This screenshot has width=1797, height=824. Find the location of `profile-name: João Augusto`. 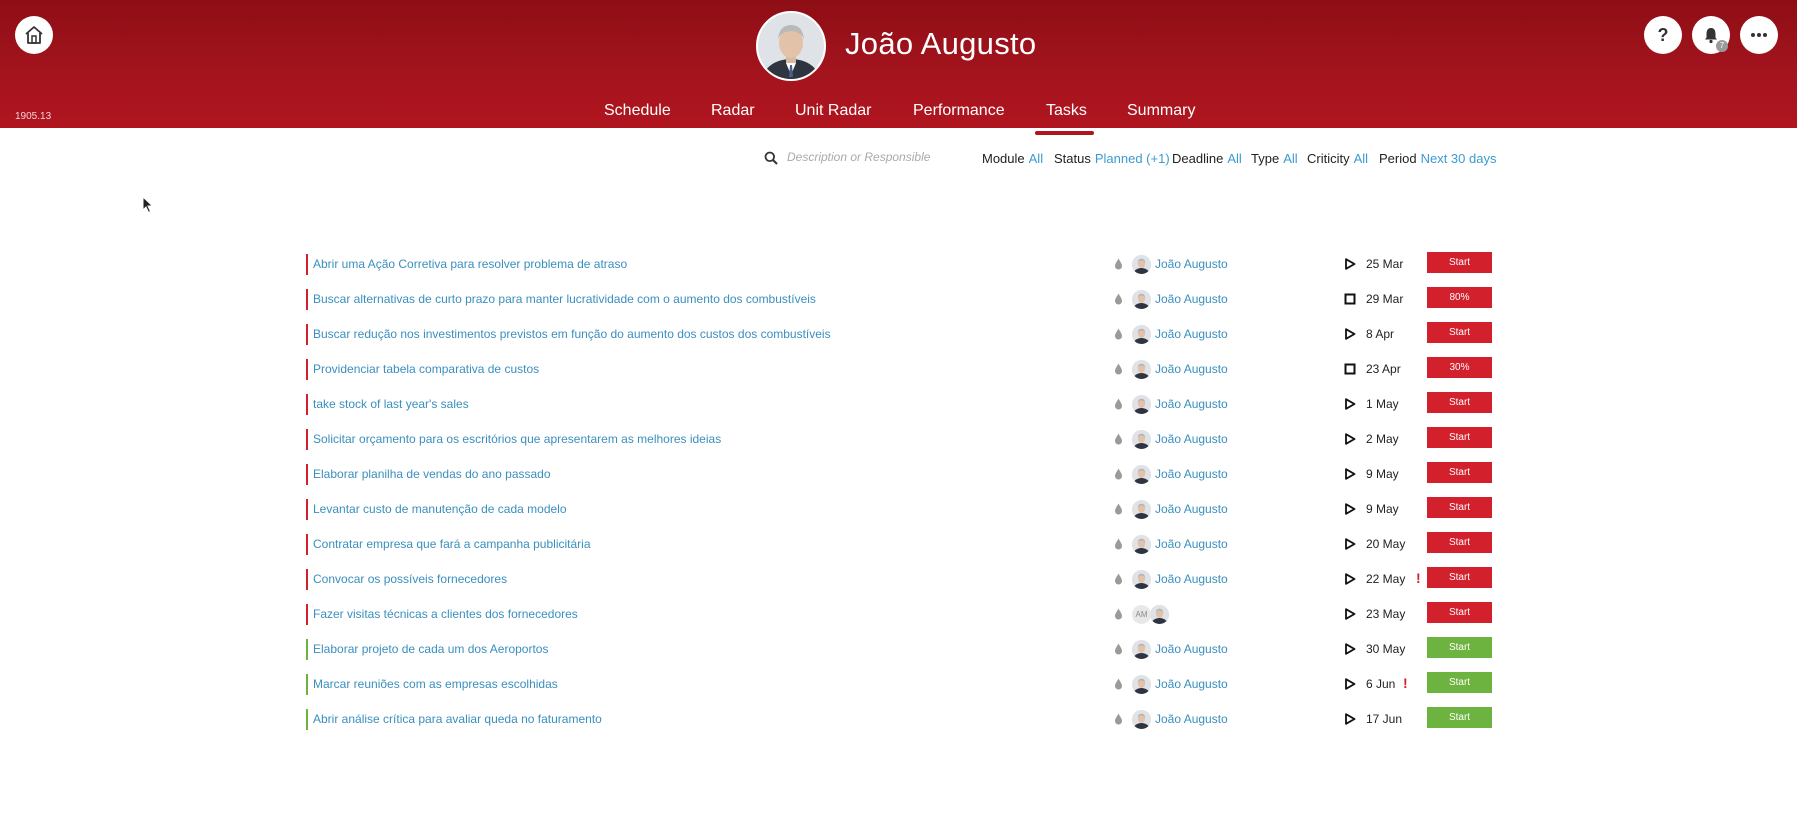

profile-name: João Augusto is located at coordinates (941, 43).